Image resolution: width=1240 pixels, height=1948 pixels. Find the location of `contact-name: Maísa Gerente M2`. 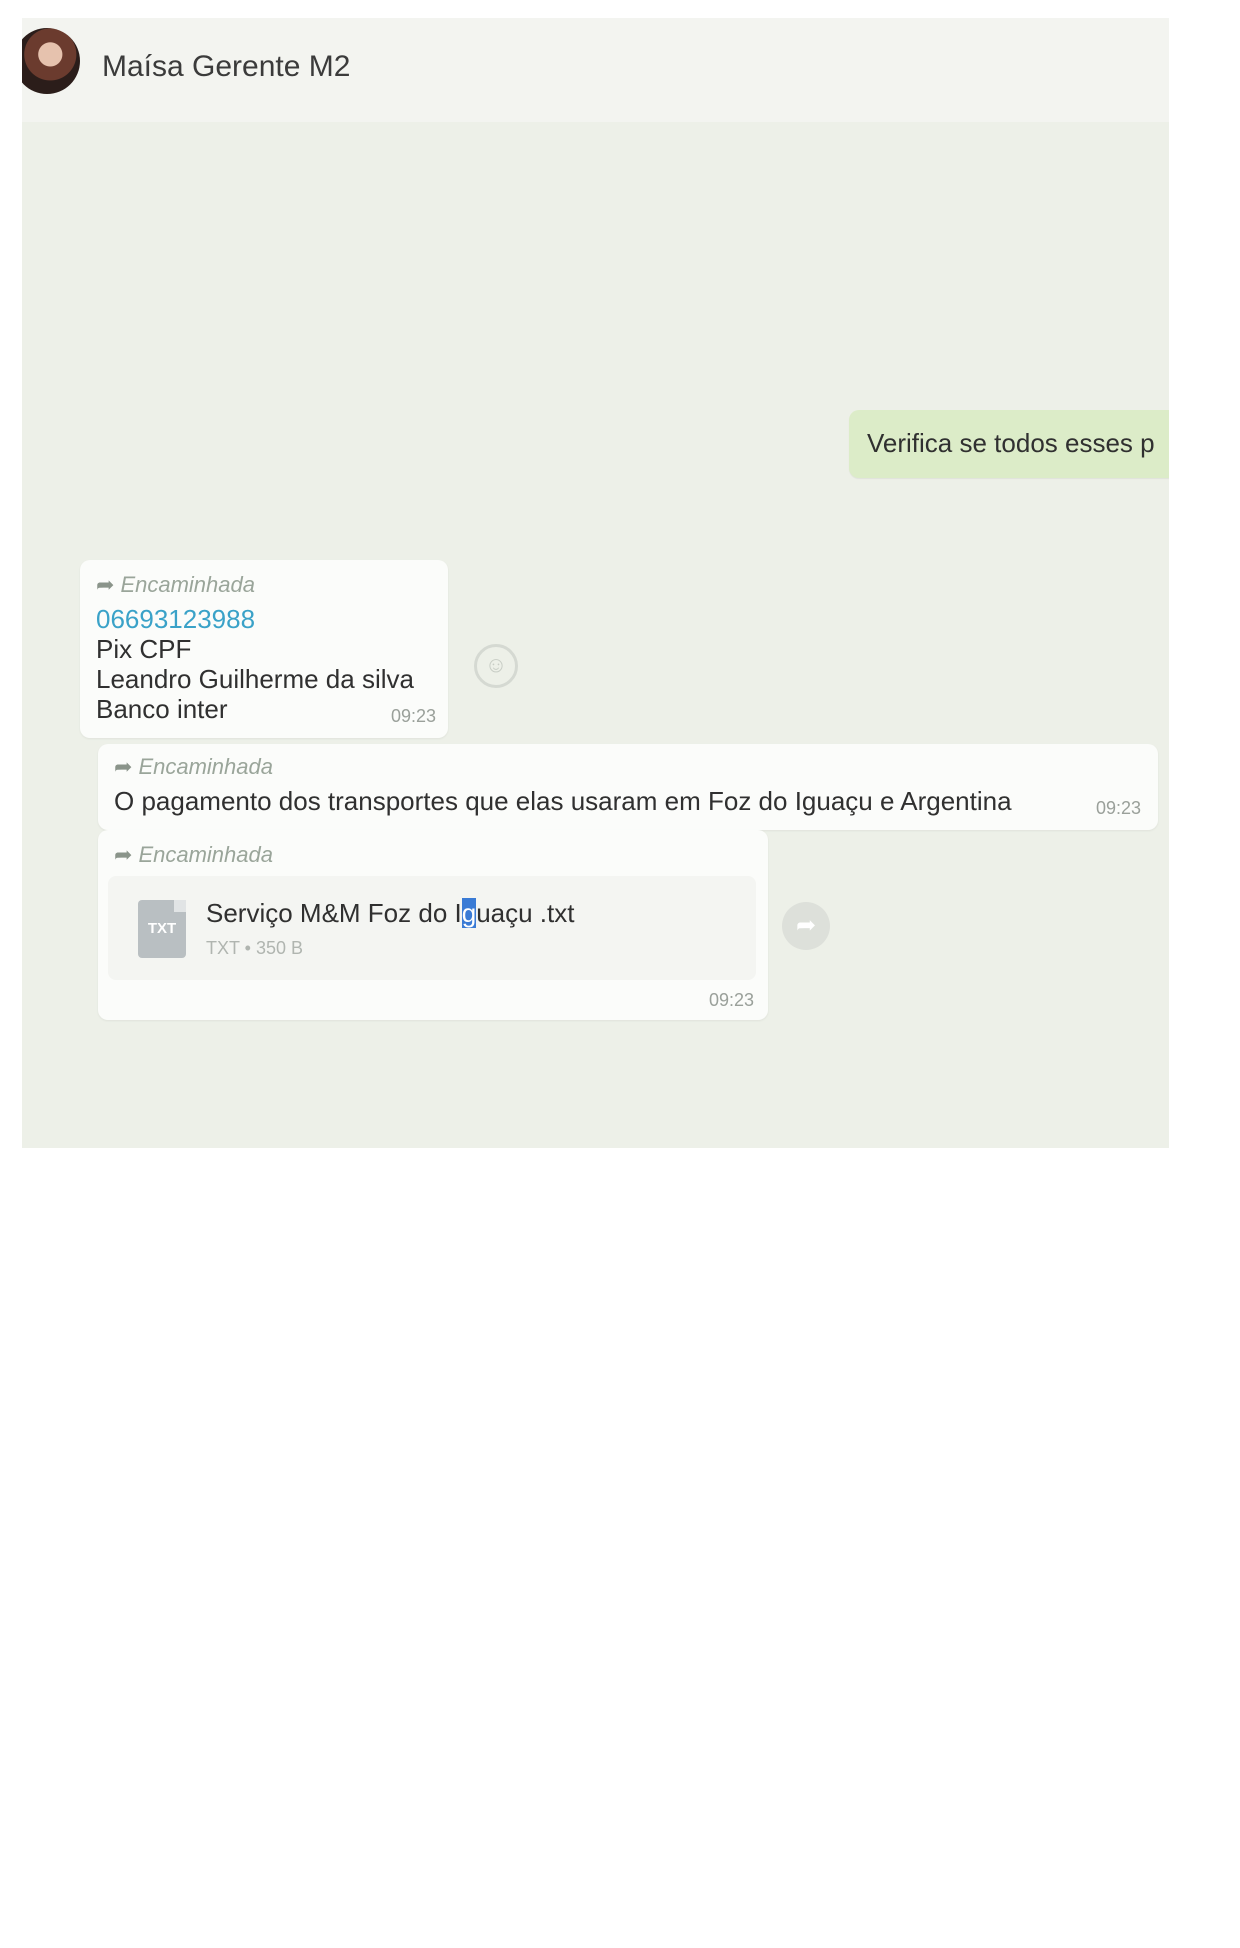

contact-name: Maísa Gerente M2 is located at coordinates (226, 67).